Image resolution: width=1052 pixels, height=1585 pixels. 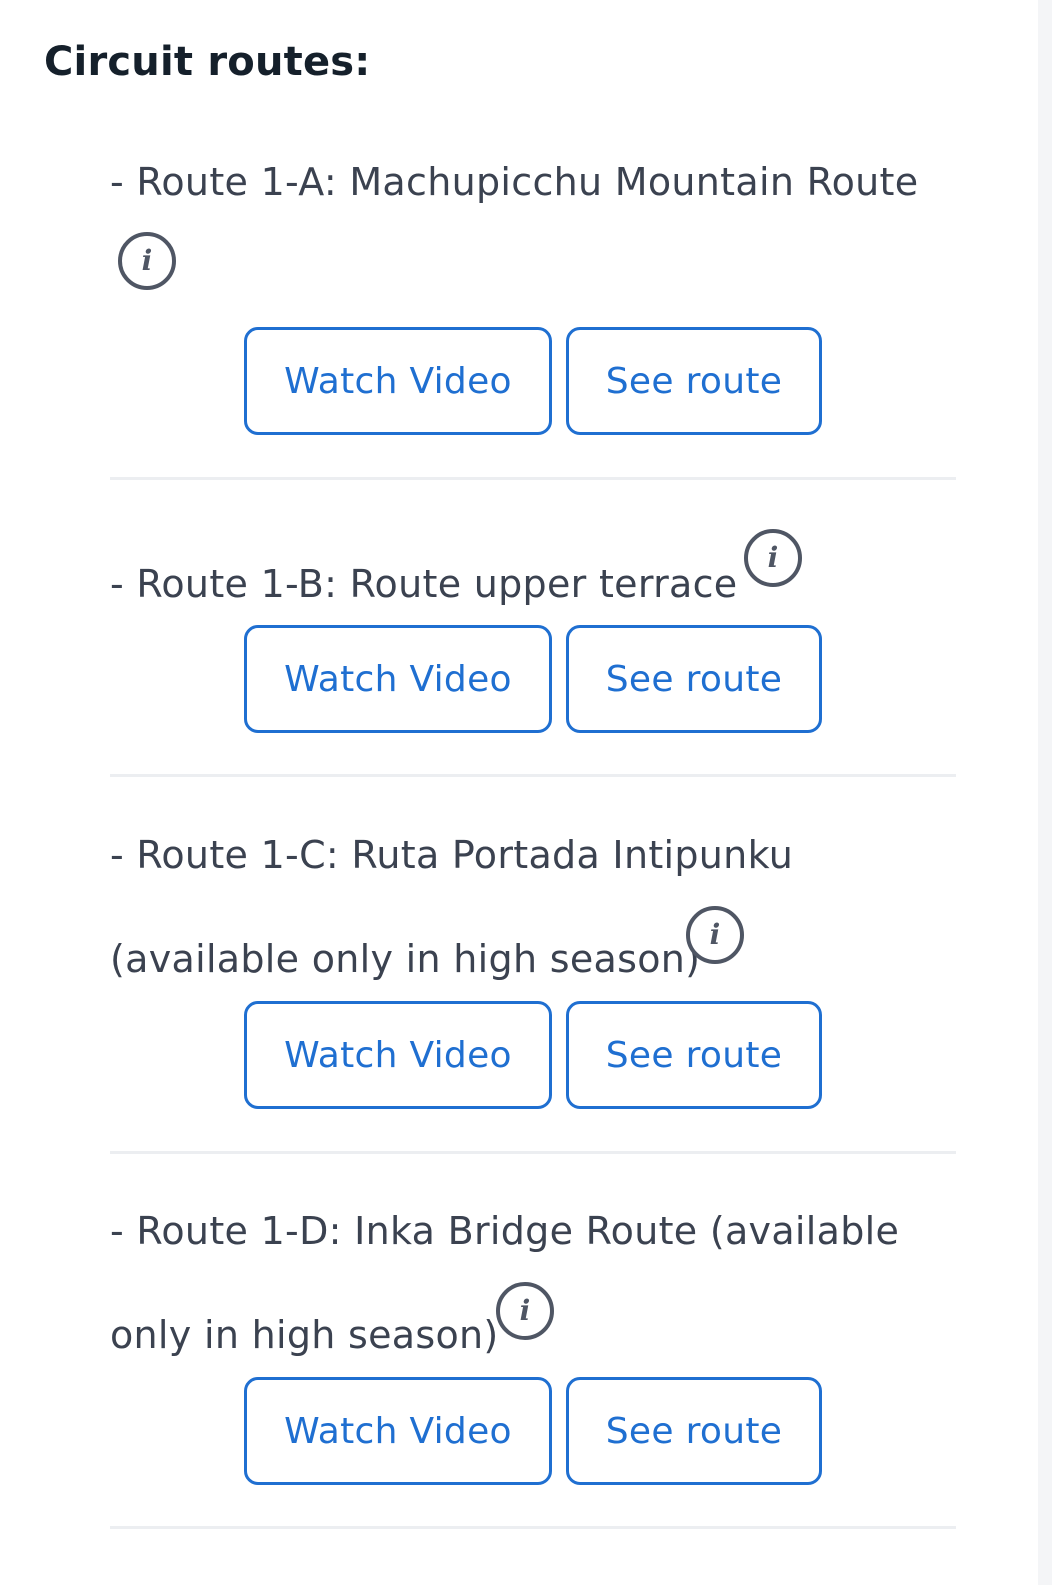 What do you see at coordinates (452, 855) in the screenshot?
I see `route-title: - Route 1-C: Ruta Portada Intipunku` at bounding box center [452, 855].